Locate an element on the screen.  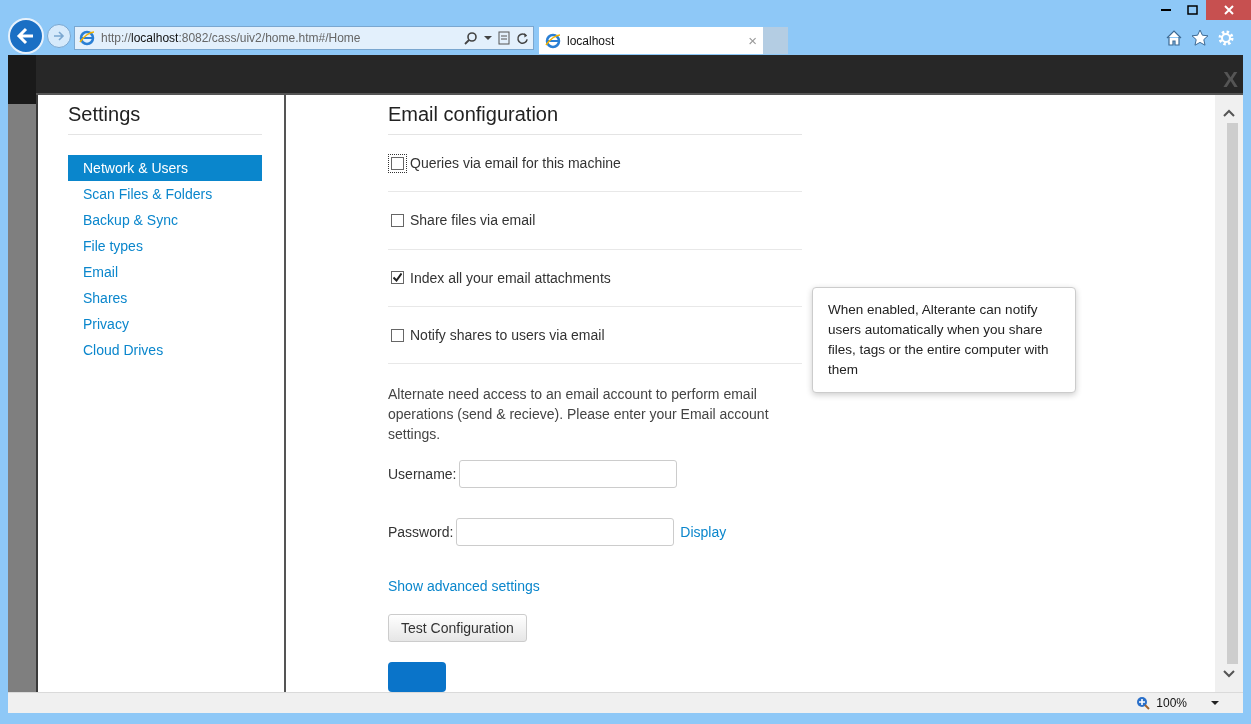
back-button is located at coordinates (26, 36).